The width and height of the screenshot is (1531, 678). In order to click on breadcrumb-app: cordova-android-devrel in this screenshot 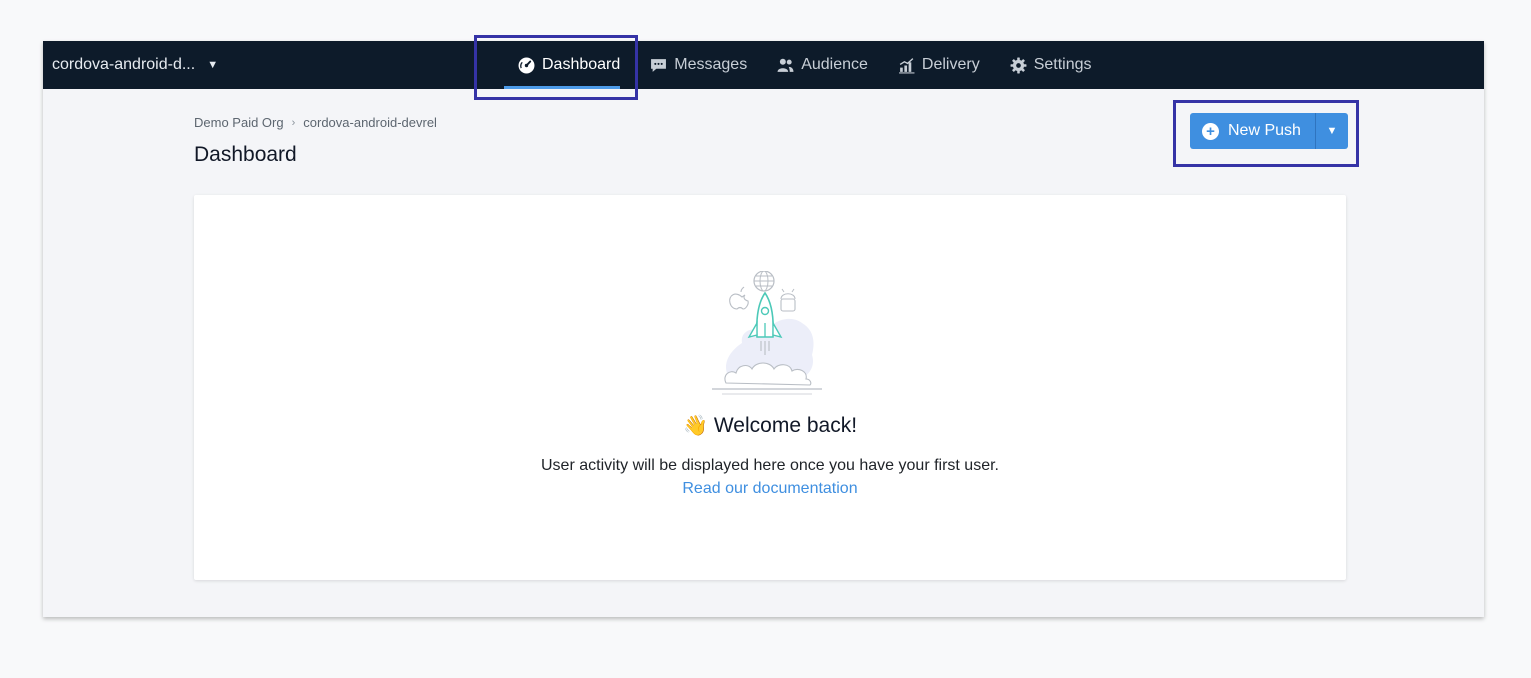, I will do `click(370, 122)`.